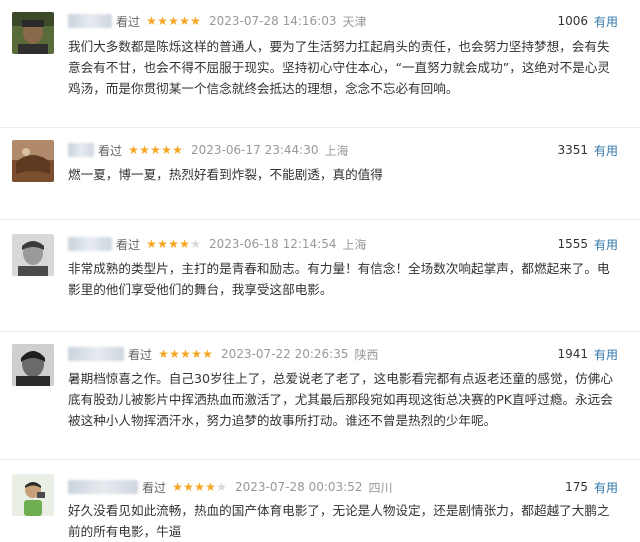 The width and height of the screenshot is (640, 542). Describe the element at coordinates (354, 21) in the screenshot. I see `review-location: 天津` at that location.